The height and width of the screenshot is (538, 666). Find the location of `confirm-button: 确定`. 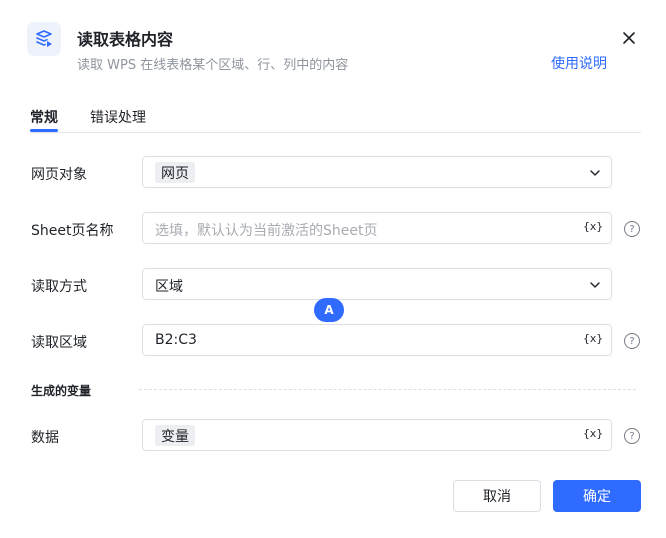

confirm-button: 确定 is located at coordinates (597, 496).